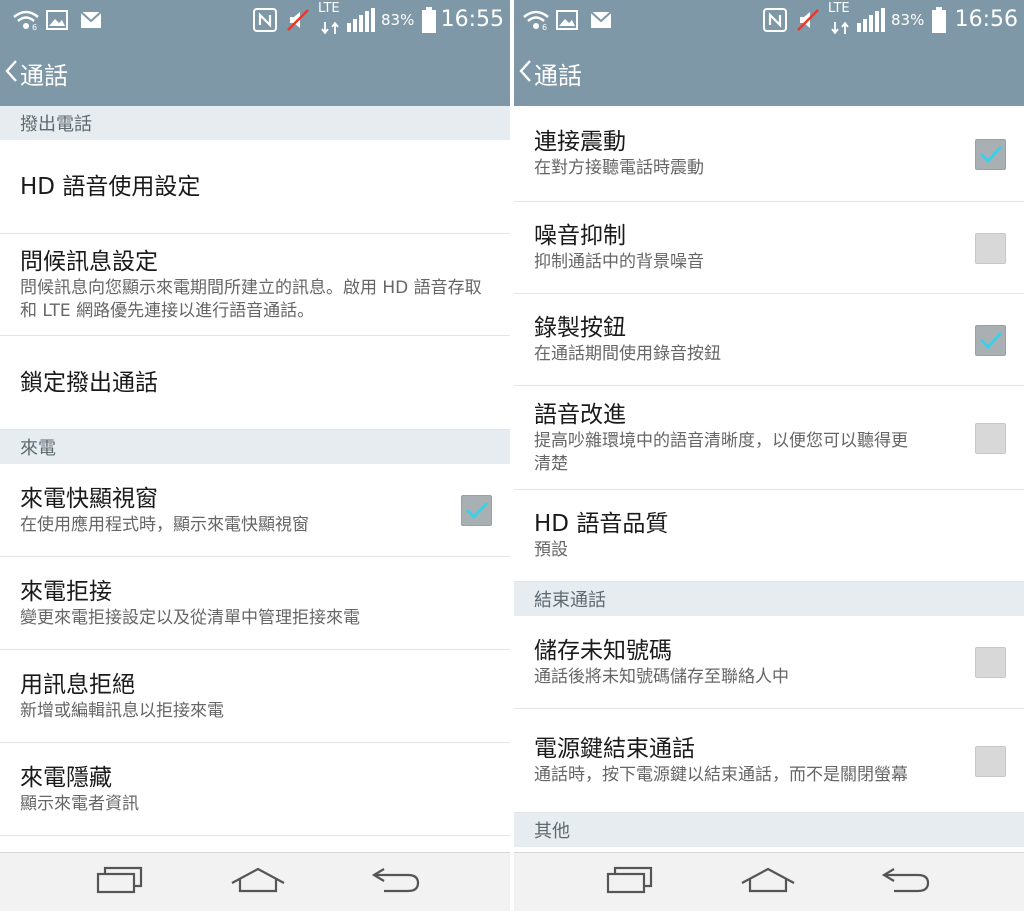  What do you see at coordinates (190, 617) in the screenshot?
I see `settings-item-subtitle: 變更來電拒接設定以及從清單中管理拒接來電` at bounding box center [190, 617].